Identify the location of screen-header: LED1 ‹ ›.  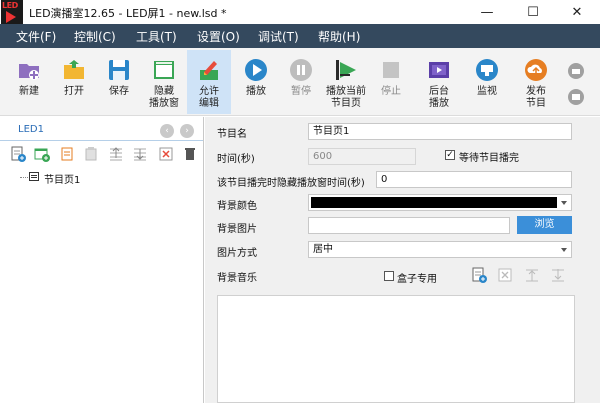
(101, 131).